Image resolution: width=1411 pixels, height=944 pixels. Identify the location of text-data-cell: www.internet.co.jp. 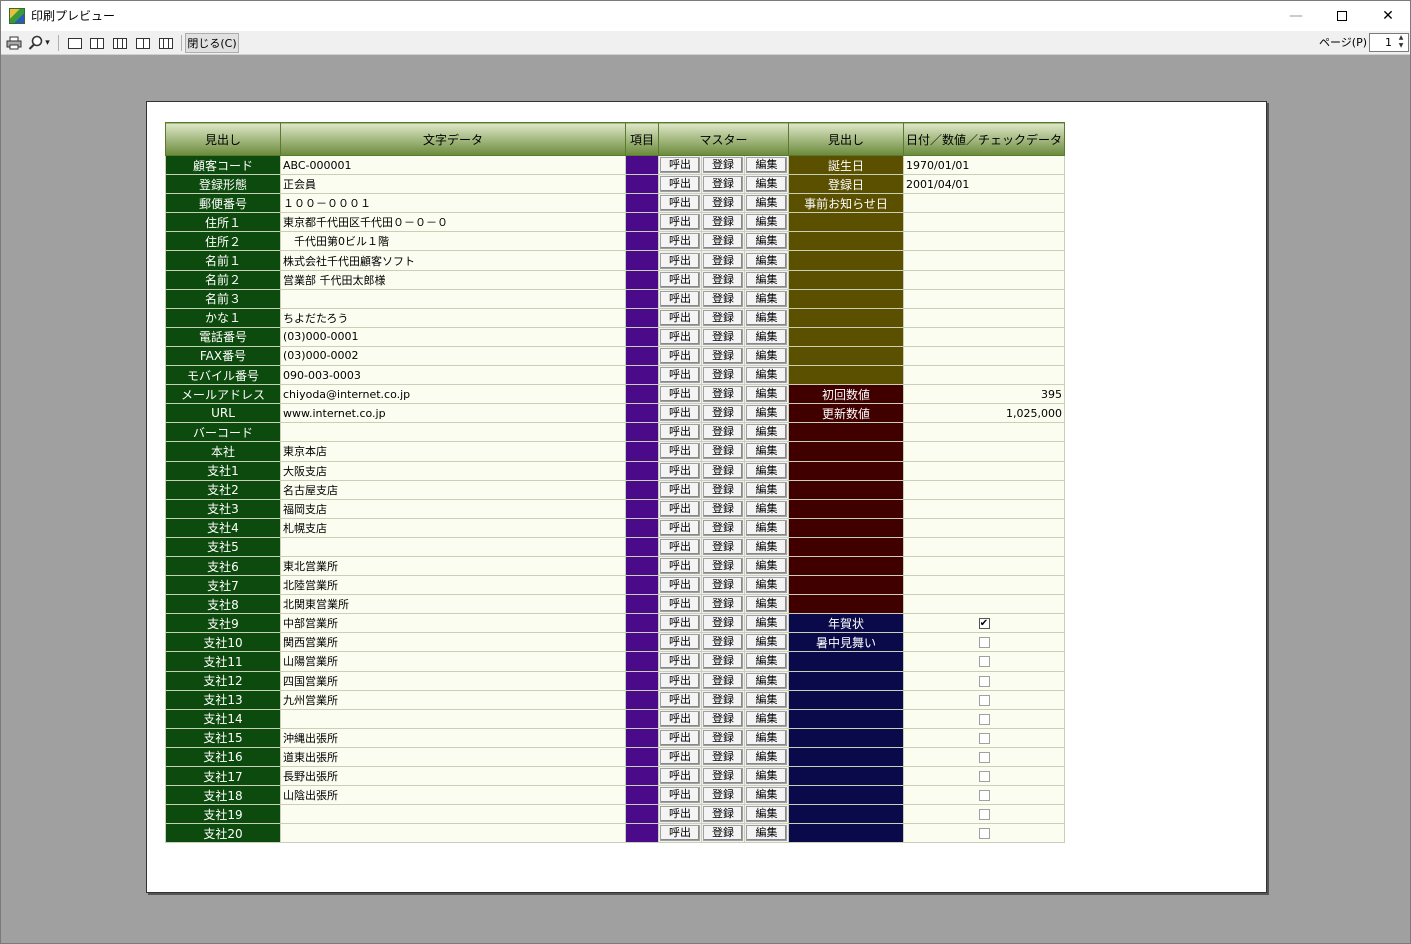
(453, 413).